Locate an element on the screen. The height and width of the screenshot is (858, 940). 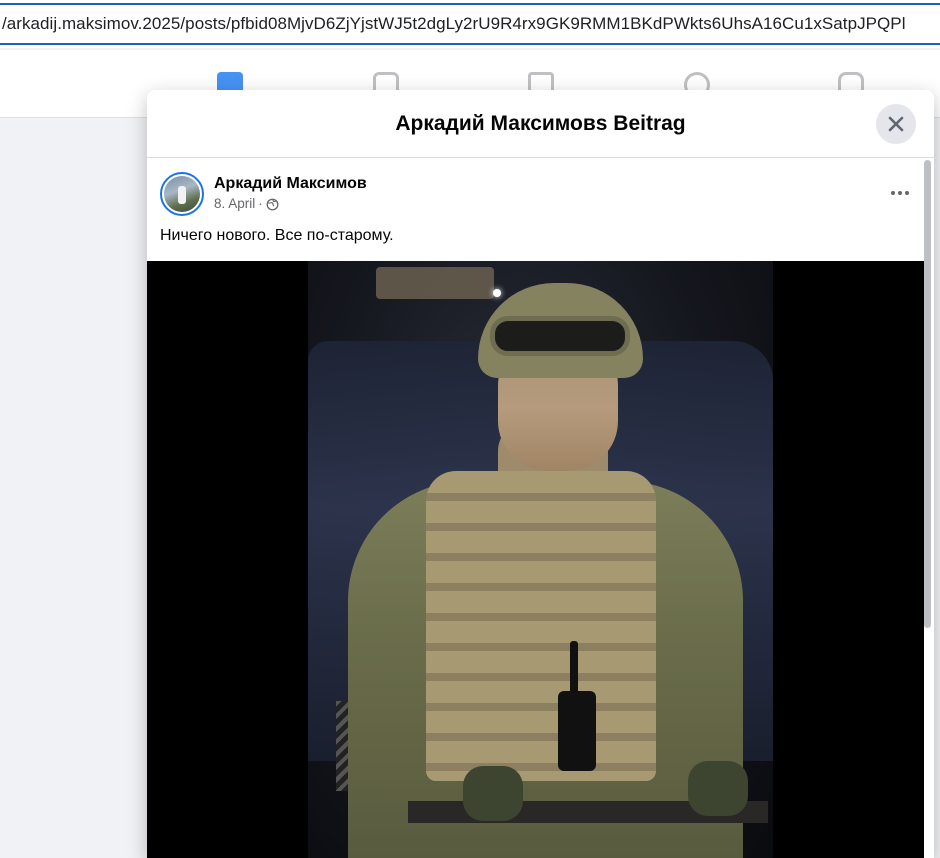
author-meta: Аркадий Максимов 8. April · is located at coordinates (290, 194).